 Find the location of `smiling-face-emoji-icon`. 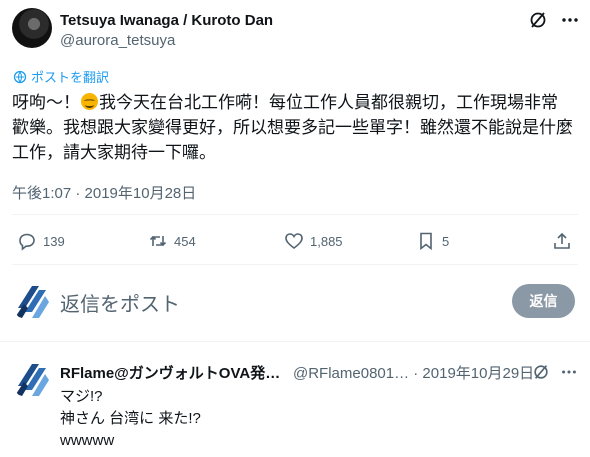

smiling-face-emoji-icon is located at coordinates (89, 101).